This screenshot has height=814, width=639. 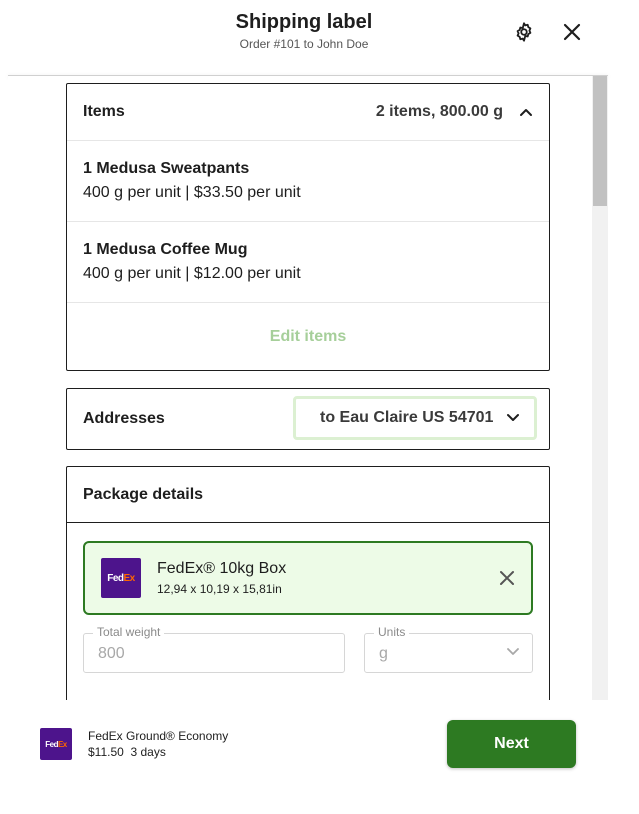 I want to click on items-card-header: Items 2 items, 800.00 g, so click(x=308, y=112).